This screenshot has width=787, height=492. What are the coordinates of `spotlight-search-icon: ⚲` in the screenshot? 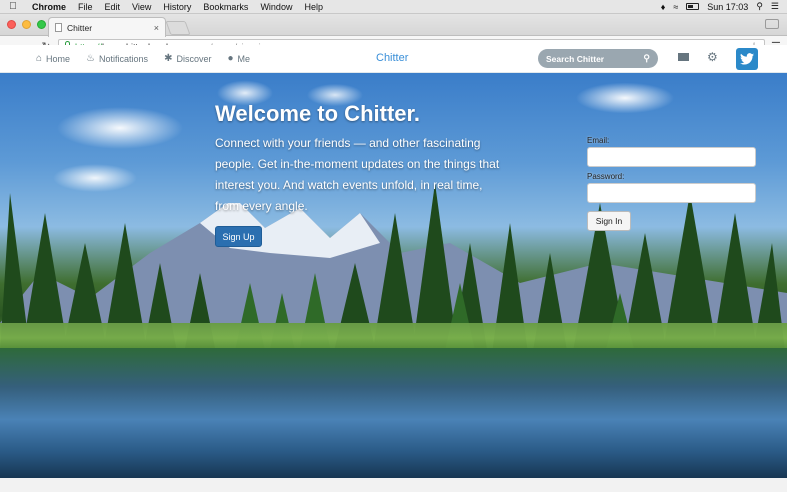 It's located at (759, 6).